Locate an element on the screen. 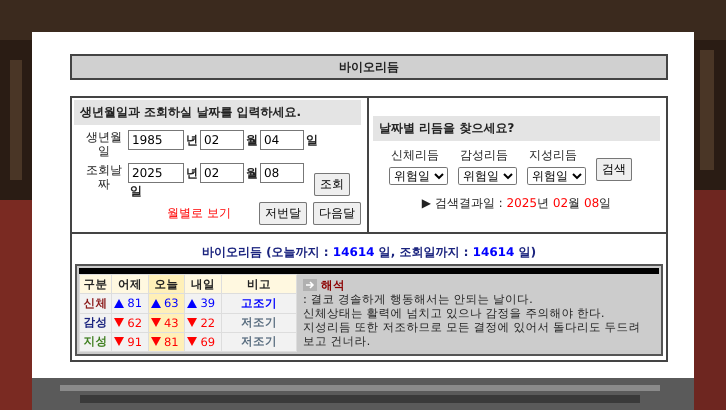  query-button: 조회 is located at coordinates (332, 184).